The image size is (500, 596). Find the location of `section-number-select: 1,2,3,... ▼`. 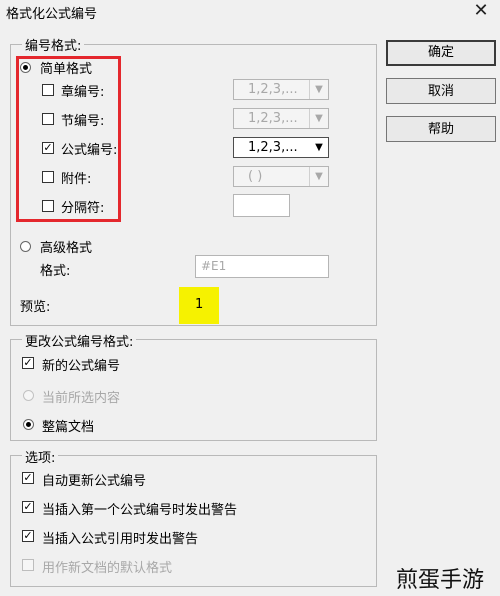

section-number-select: 1,2,3,... ▼ is located at coordinates (281, 118).